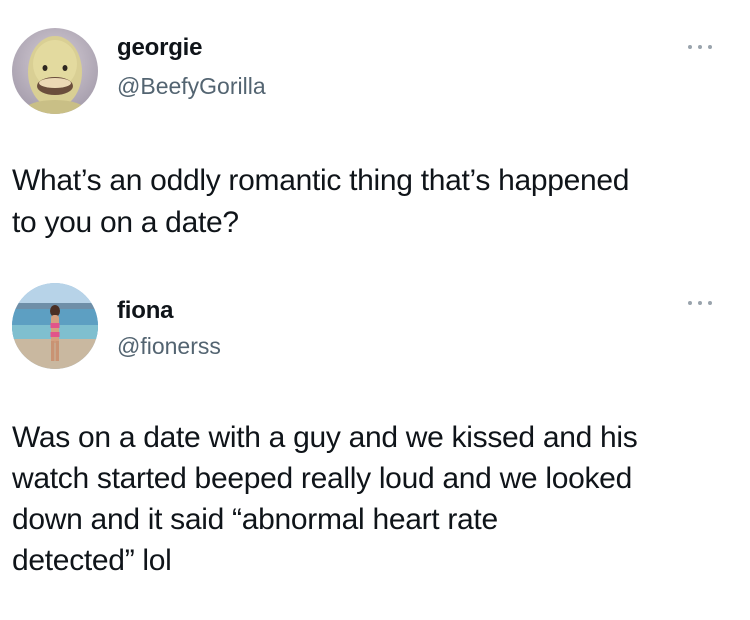  I want to click on user-handle: @fionerss, so click(169, 346).